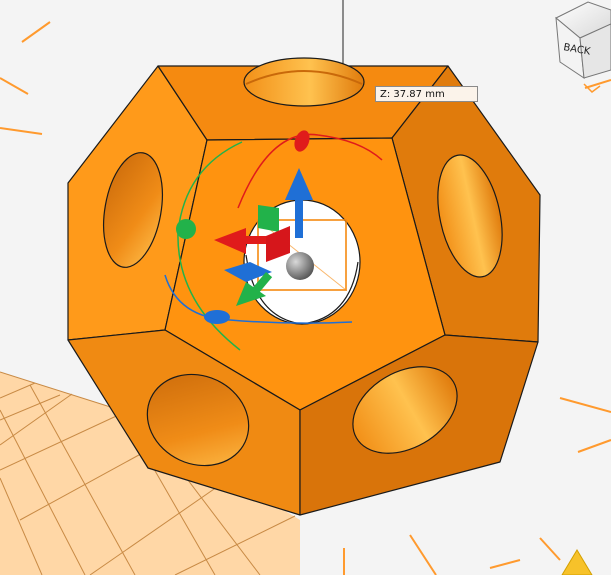 Image resolution: width=611 pixels, height=575 pixels. Describe the element at coordinates (304, 82) in the screenshot. I see `hole-top` at that location.